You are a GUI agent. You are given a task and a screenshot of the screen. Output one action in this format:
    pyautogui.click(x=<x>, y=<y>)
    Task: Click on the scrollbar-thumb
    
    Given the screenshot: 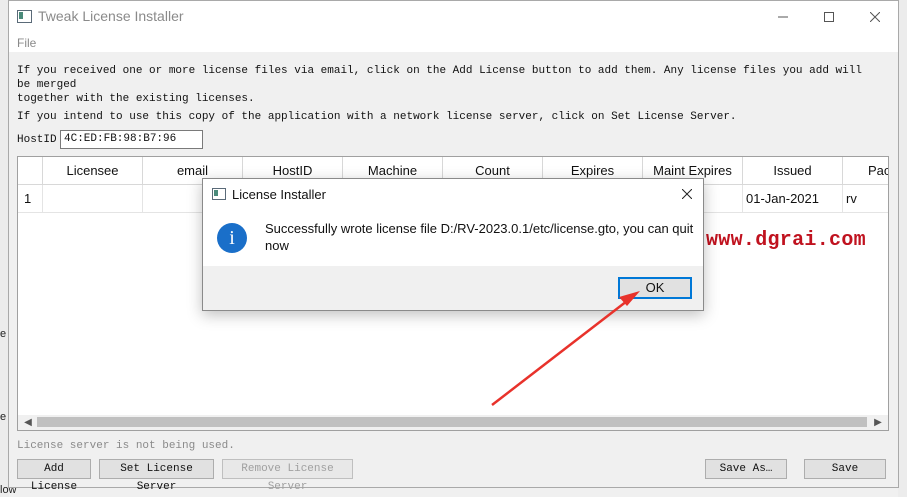 What is the action you would take?
    pyautogui.click(x=452, y=422)
    